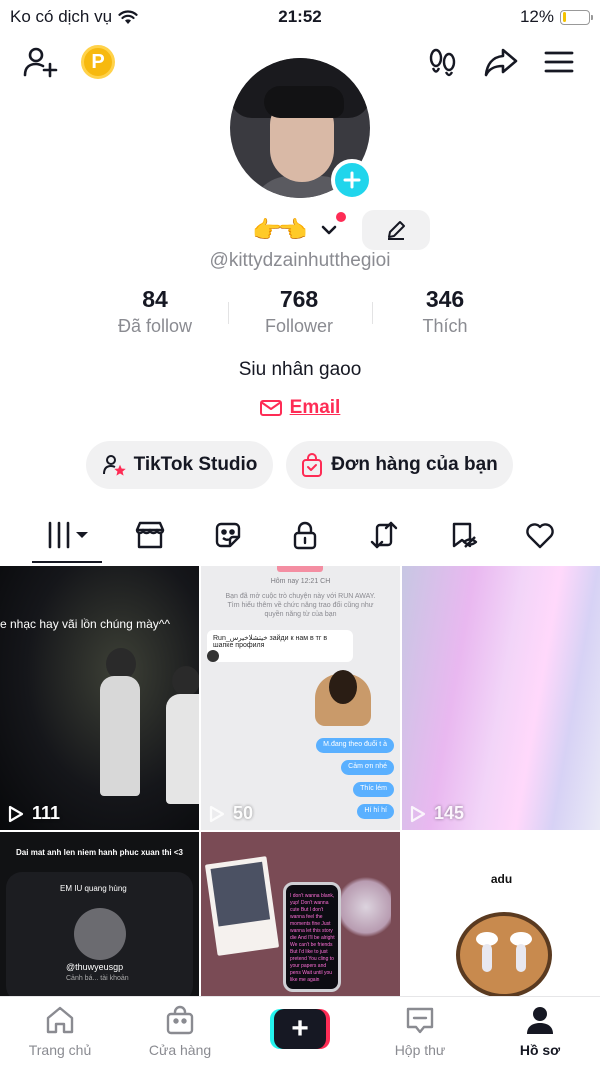 This screenshot has height=1067, width=600. I want to click on repost-icon, so click(384, 535).